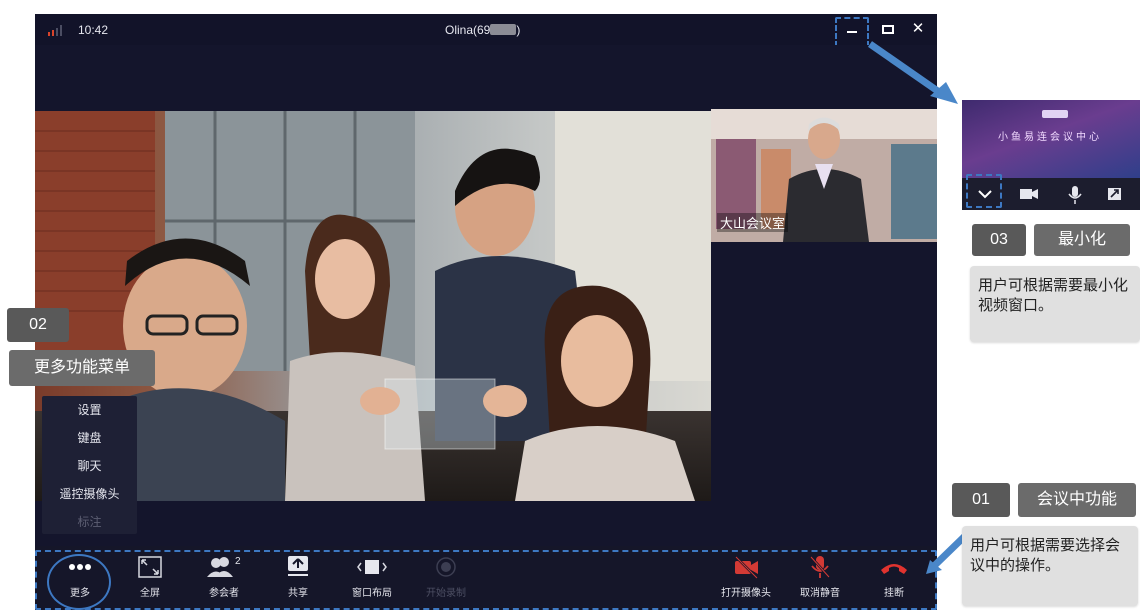 The height and width of the screenshot is (610, 1140). I want to click on annotation-01-description: 用户可根据需要选择会议中的操作。, so click(1050, 566).